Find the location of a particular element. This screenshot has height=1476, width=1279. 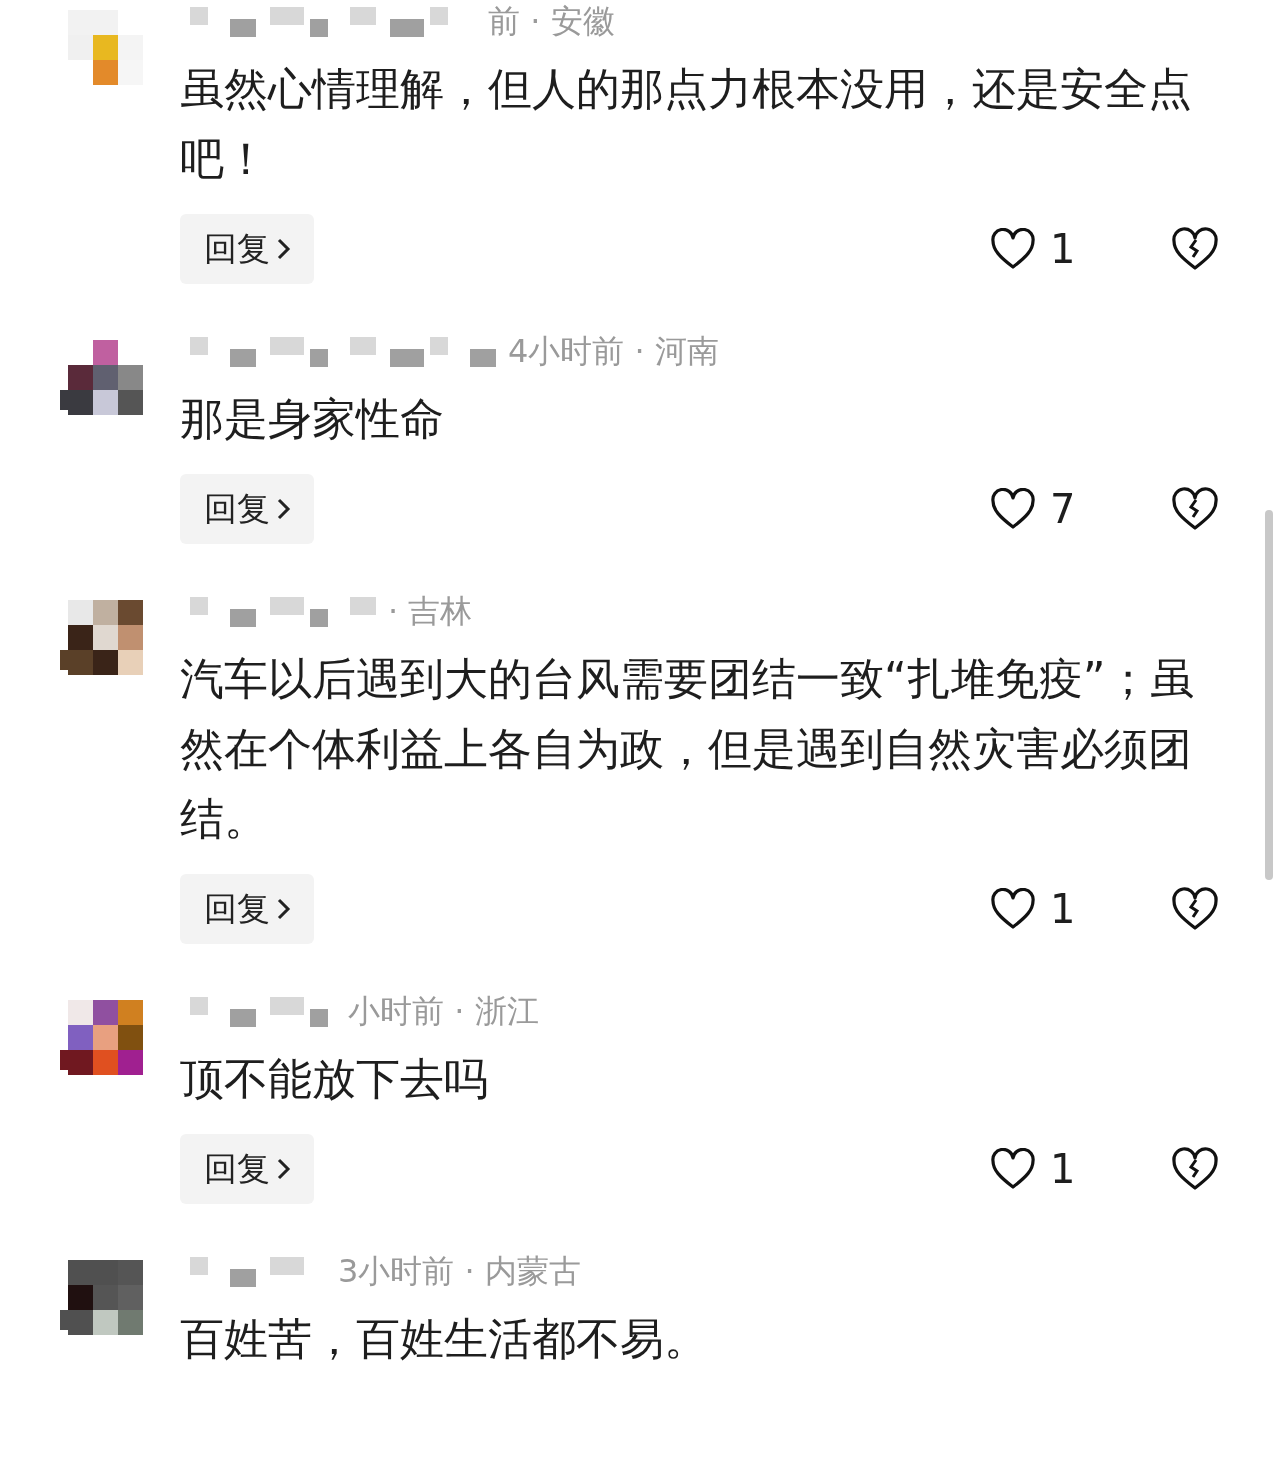

comment-meta: 小时前 · 浙江 is located at coordinates (443, 1011).